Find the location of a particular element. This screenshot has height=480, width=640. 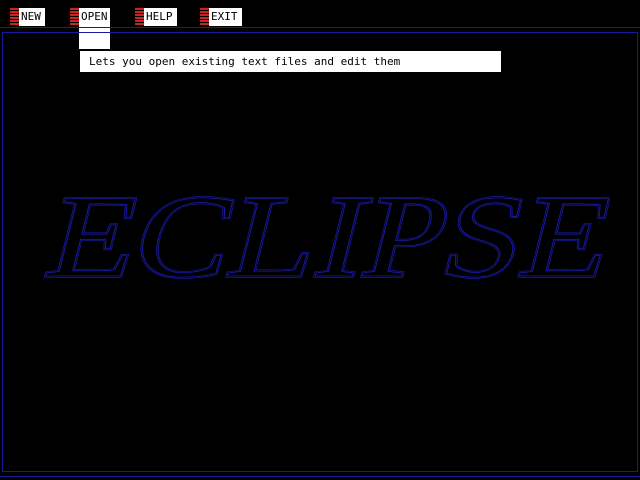

menu-exit-button: EXIT is located at coordinates (221, 17).